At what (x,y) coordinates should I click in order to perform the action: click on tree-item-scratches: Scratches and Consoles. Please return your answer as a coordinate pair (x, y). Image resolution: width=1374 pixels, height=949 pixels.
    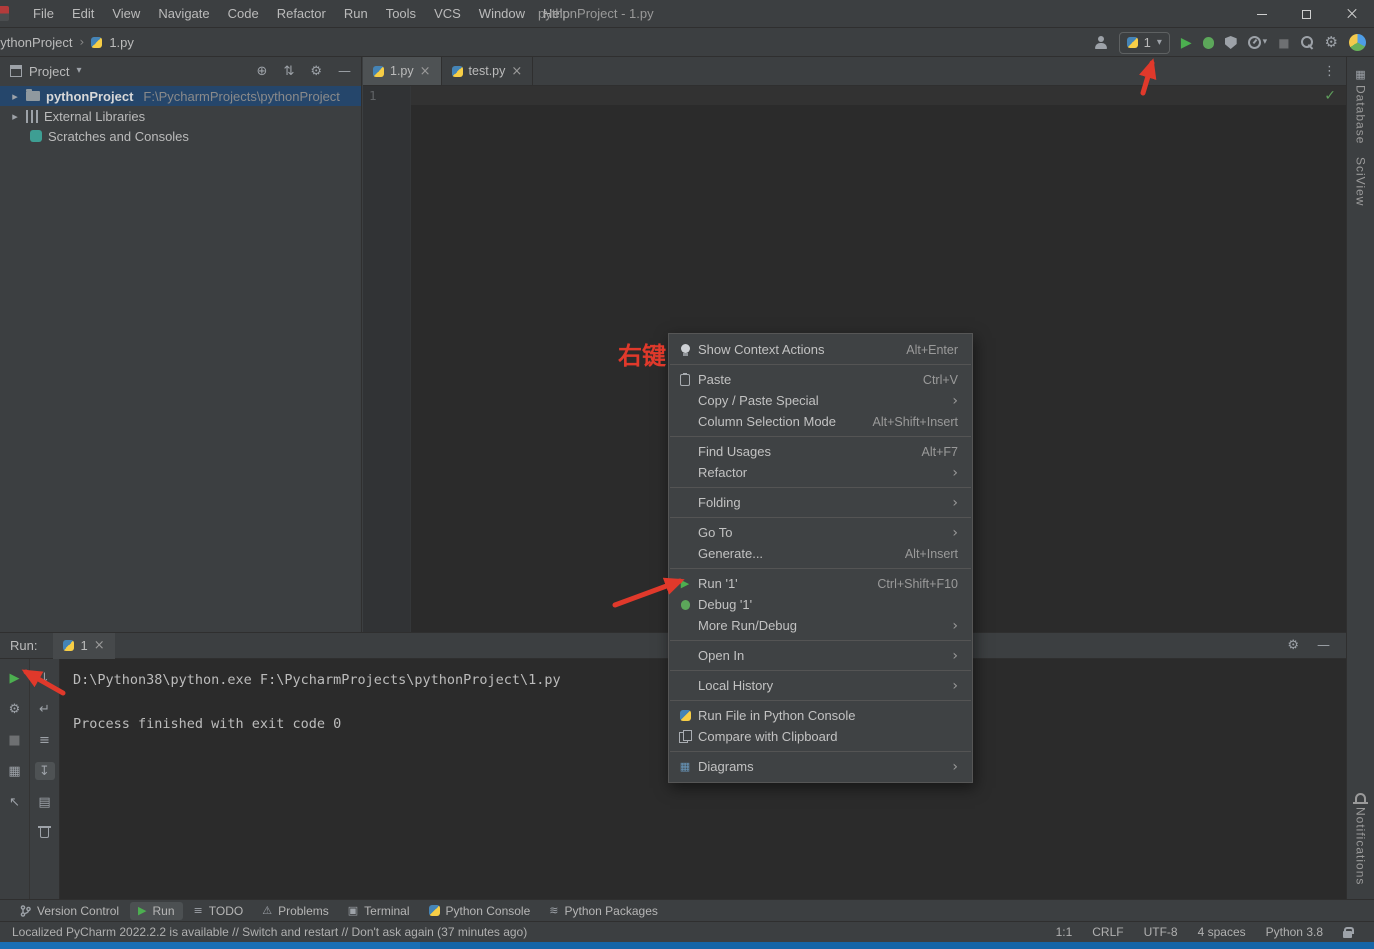
    Looking at the image, I should click on (180, 136).